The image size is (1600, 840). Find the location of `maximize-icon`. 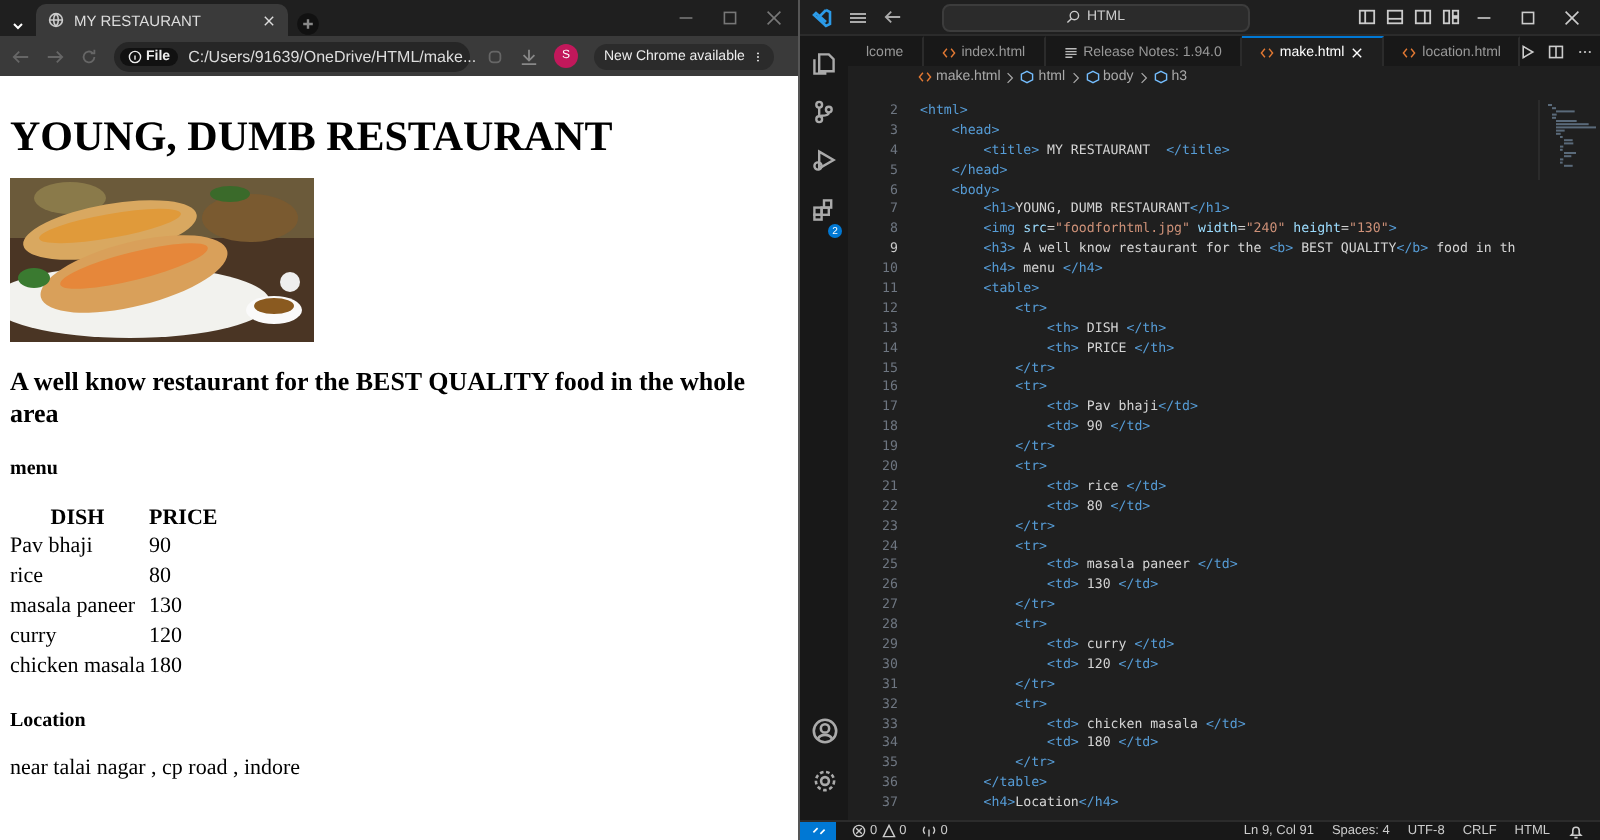

maximize-icon is located at coordinates (1528, 17).